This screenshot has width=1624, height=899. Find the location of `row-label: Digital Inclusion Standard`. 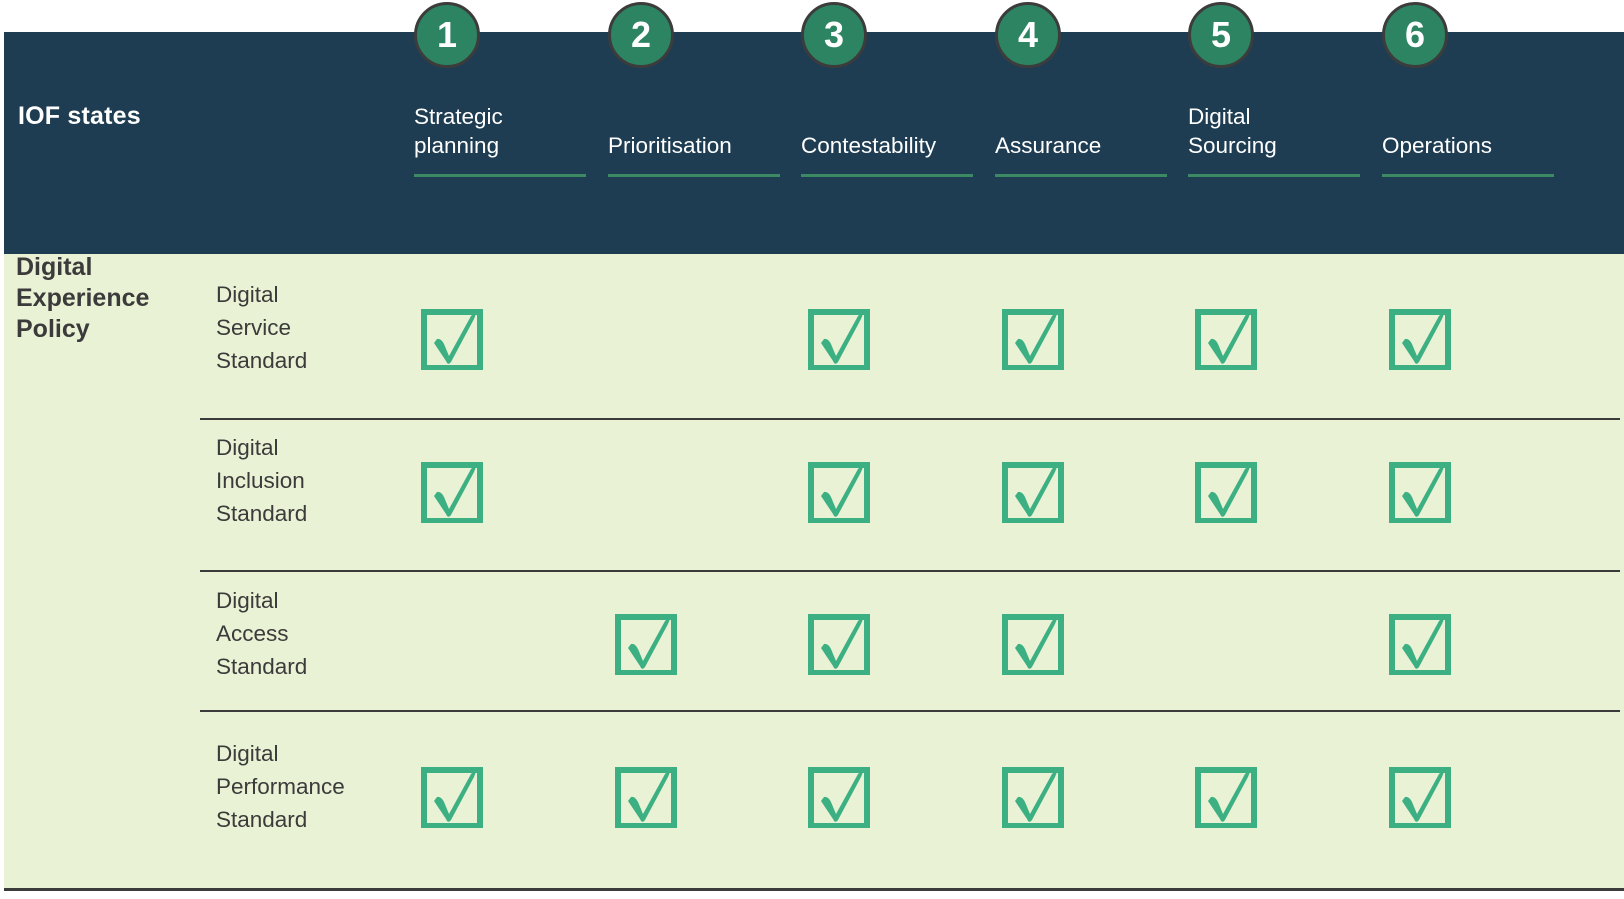

row-label: Digital Inclusion Standard is located at coordinates (262, 480).